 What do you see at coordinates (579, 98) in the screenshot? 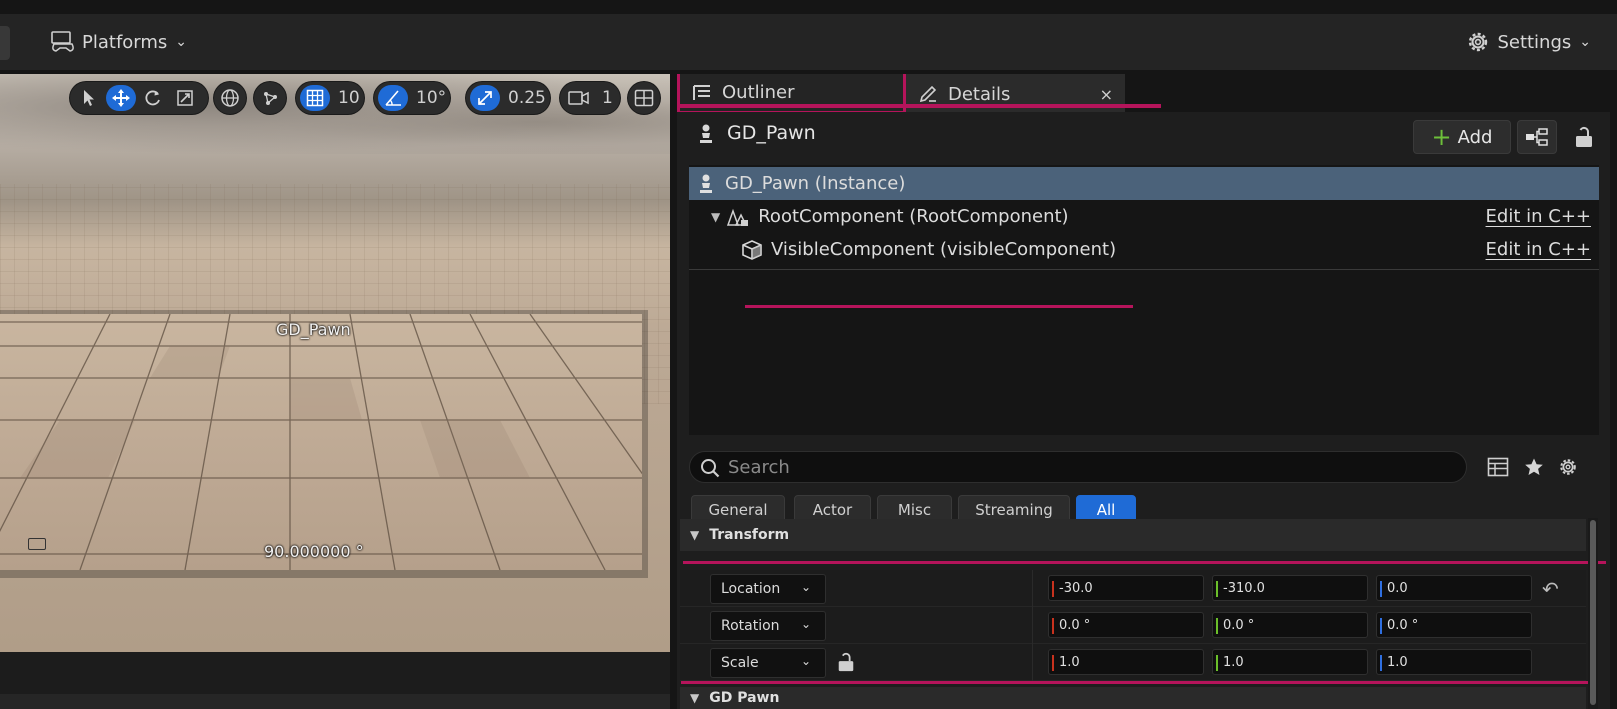
I see `camera-icon` at bounding box center [579, 98].